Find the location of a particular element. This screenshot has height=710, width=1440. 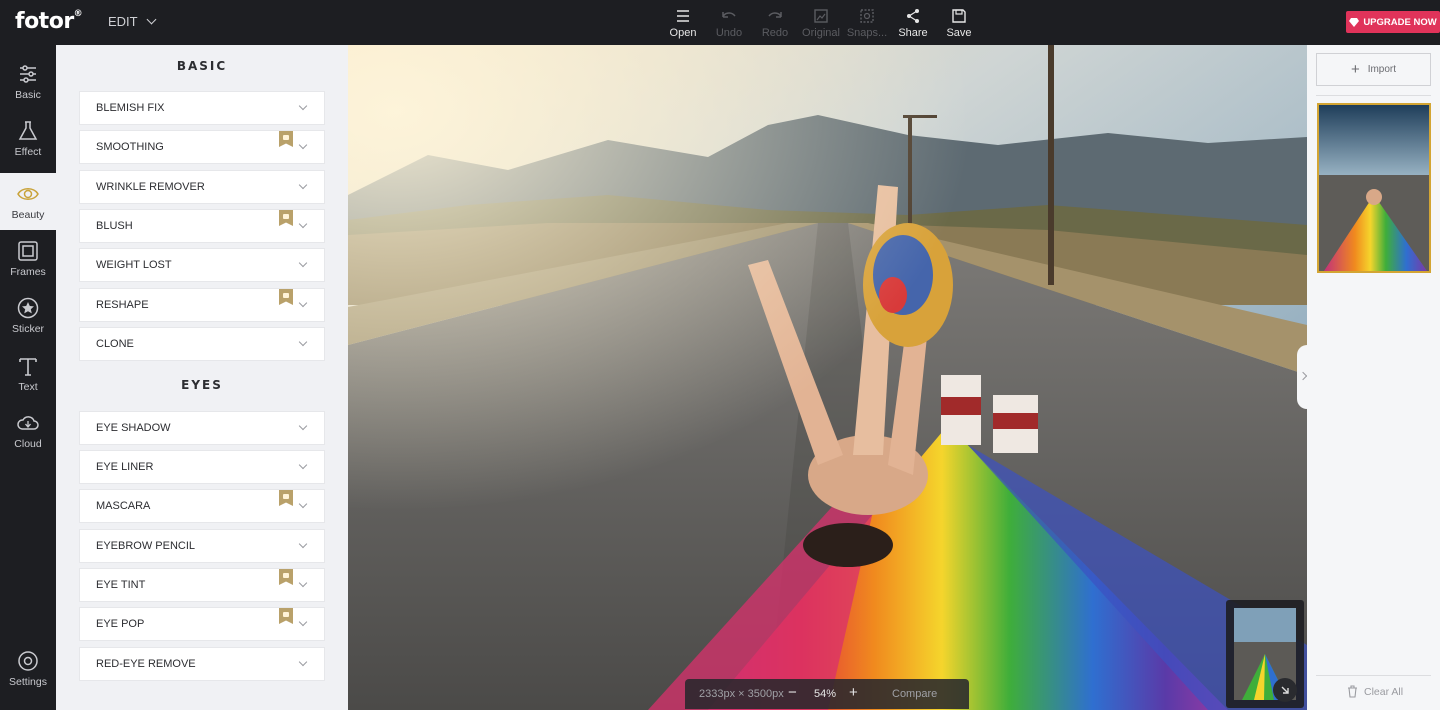

rail-item-basic: Basic is located at coordinates (28, 81).